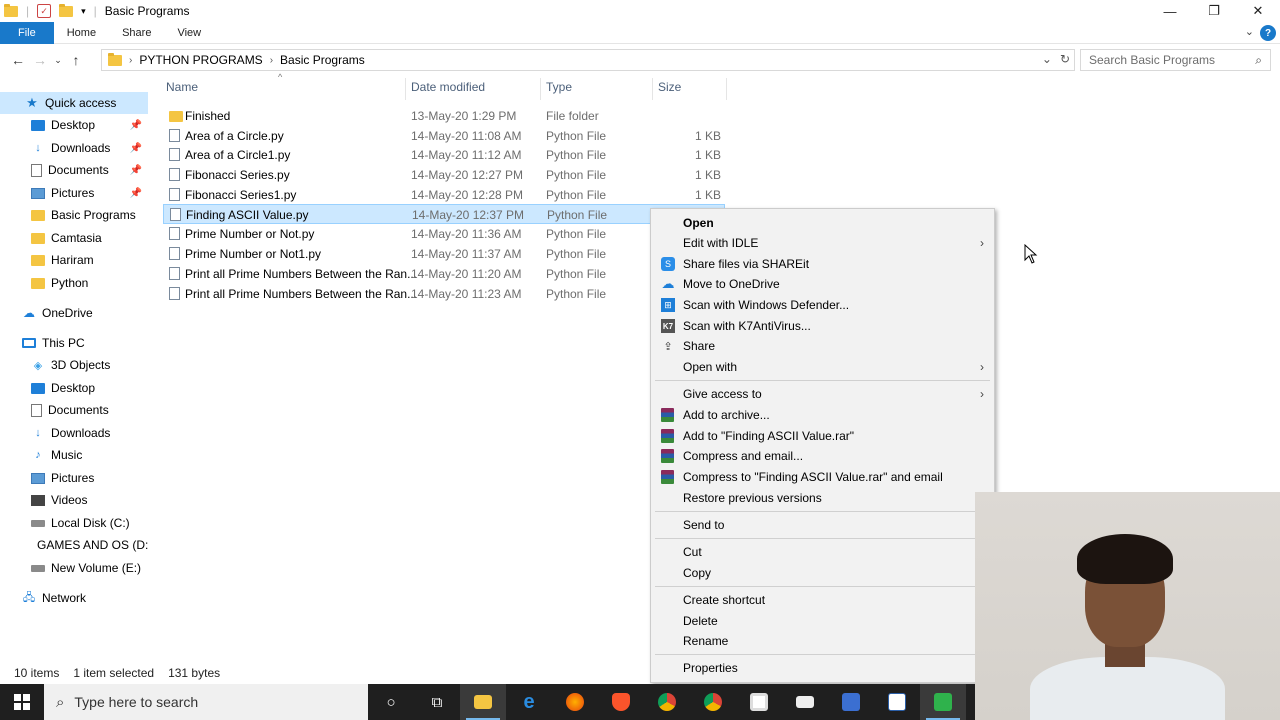 This screenshot has width=1280, height=720. I want to click on sidebar-item-camtasia: Camtasia, so click(74, 238).